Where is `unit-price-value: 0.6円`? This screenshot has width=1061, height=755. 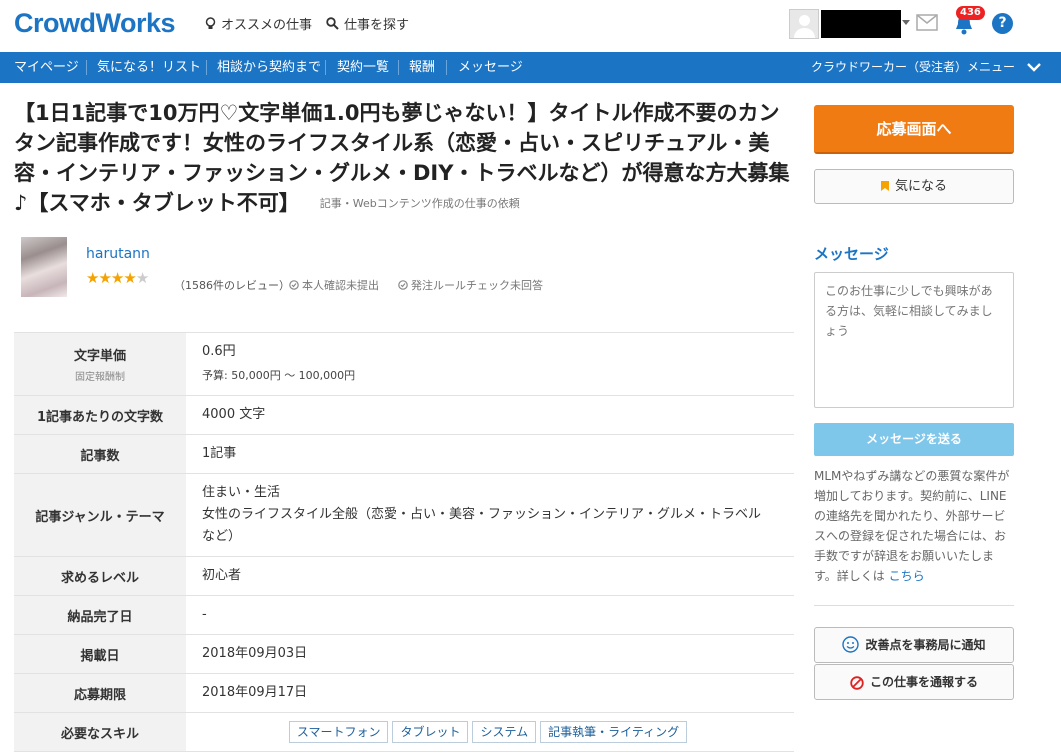
unit-price-value: 0.6円 is located at coordinates (219, 351).